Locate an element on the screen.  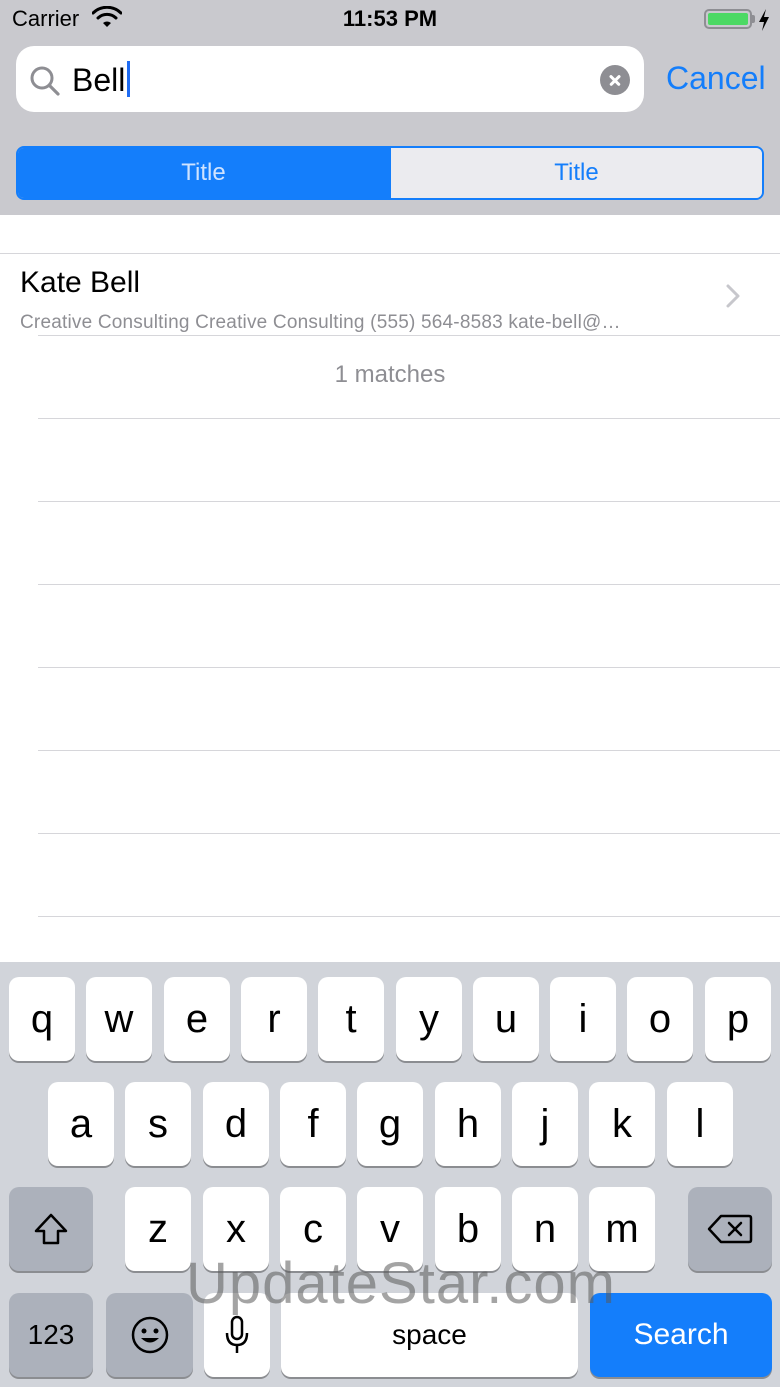
search-query: Bell is located at coordinates (99, 80).